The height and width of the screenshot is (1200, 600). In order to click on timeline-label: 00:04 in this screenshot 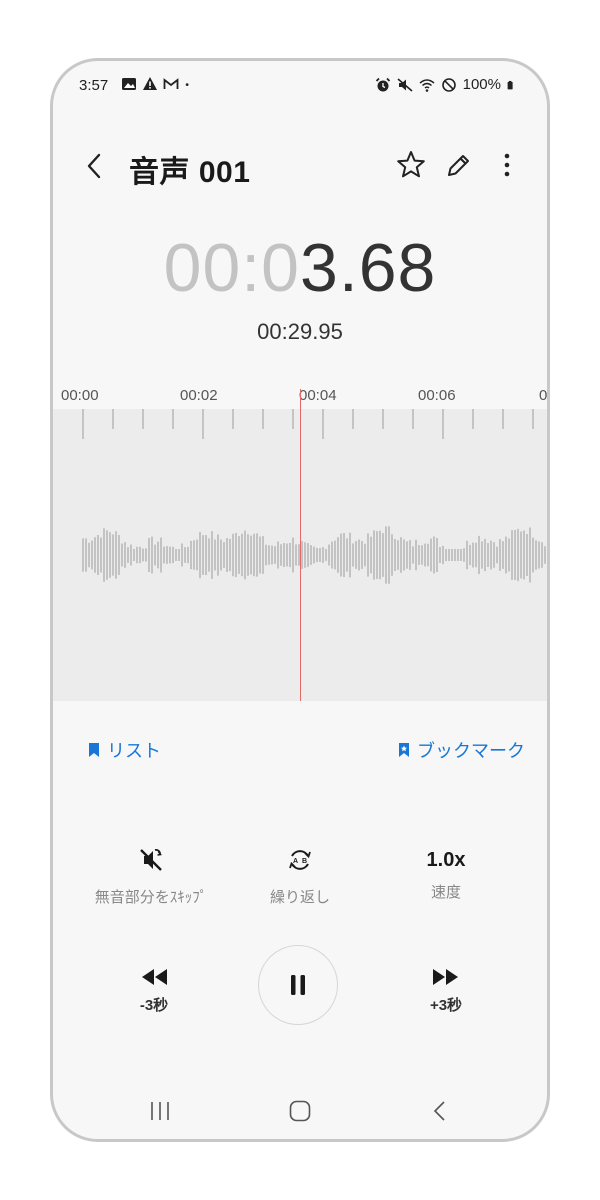, I will do `click(318, 395)`.